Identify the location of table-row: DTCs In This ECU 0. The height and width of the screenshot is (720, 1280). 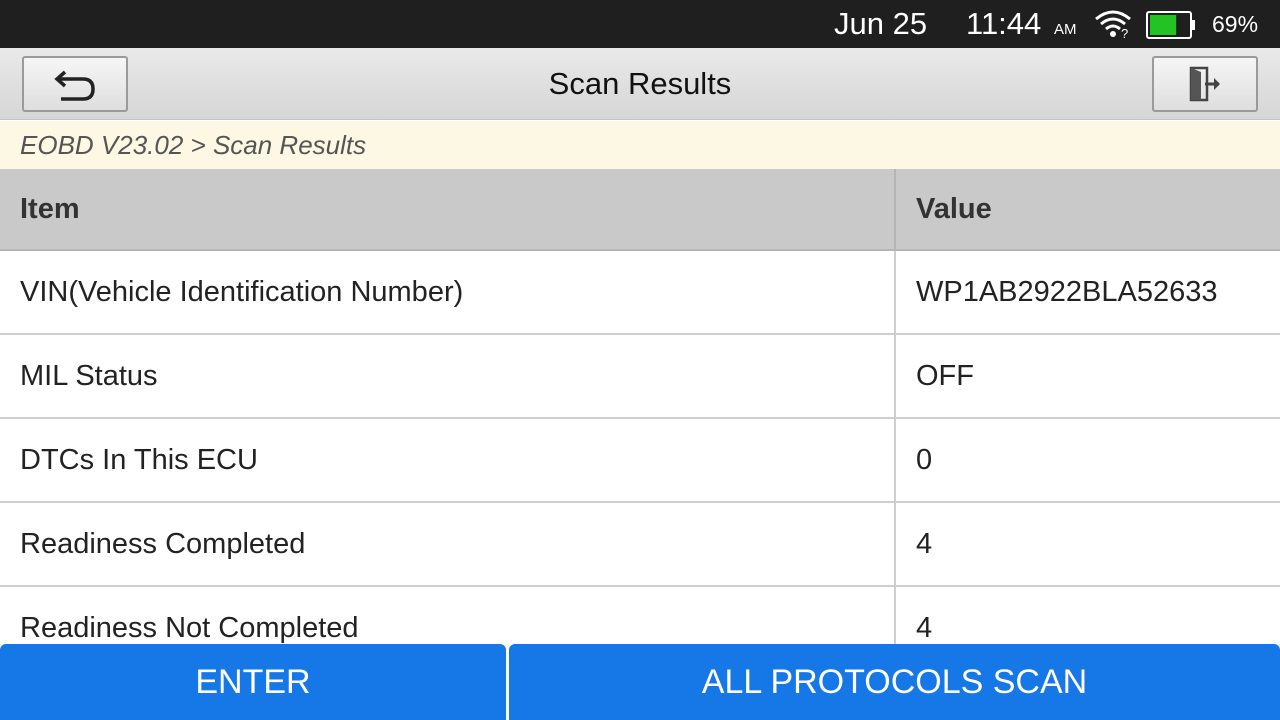
(640, 461).